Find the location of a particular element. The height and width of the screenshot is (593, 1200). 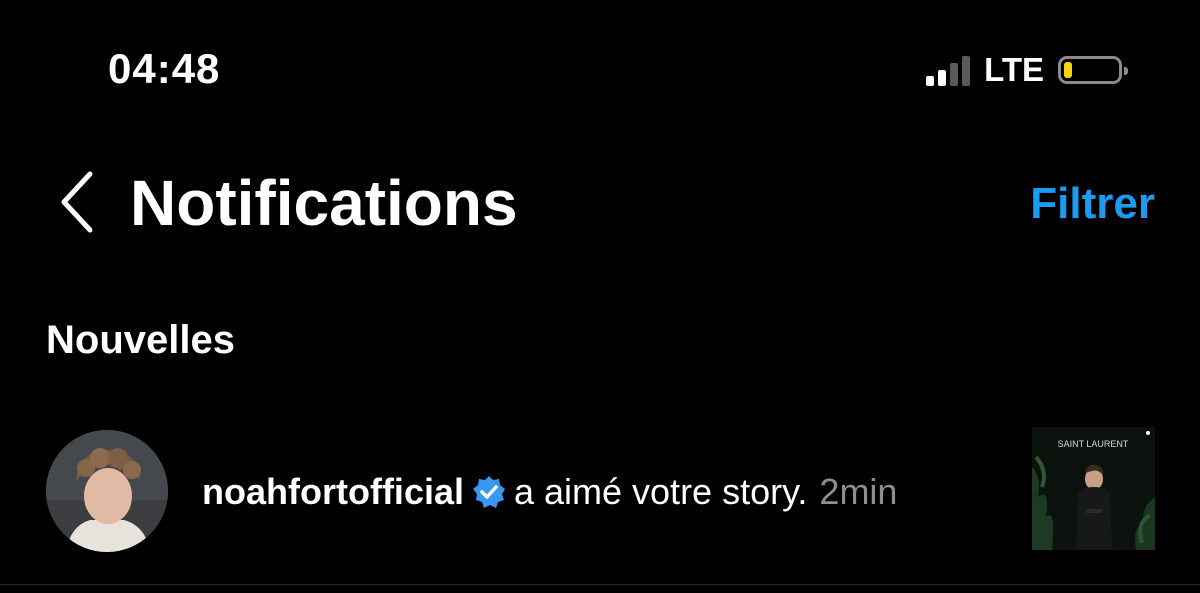

battery-level-fill is located at coordinates (1068, 70).